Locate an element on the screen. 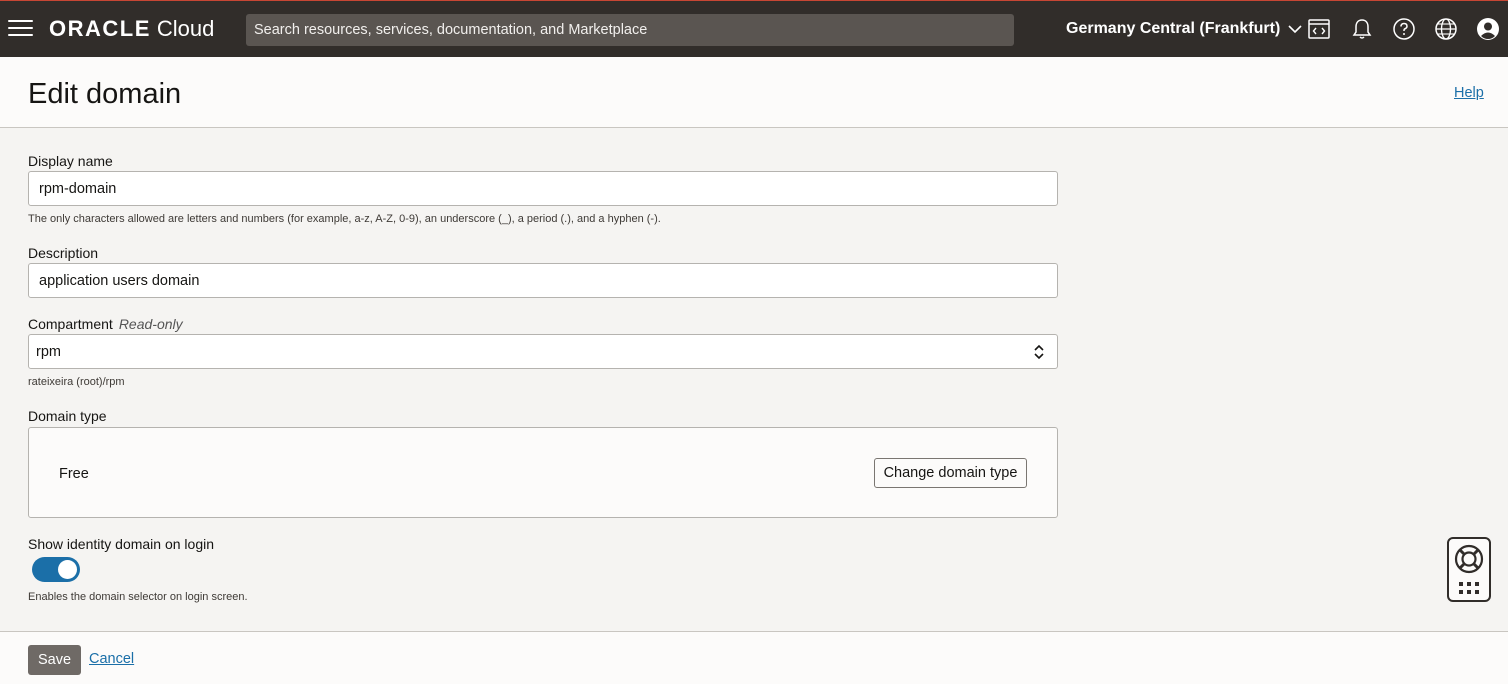  cancel-link: Cancel is located at coordinates (111, 659).